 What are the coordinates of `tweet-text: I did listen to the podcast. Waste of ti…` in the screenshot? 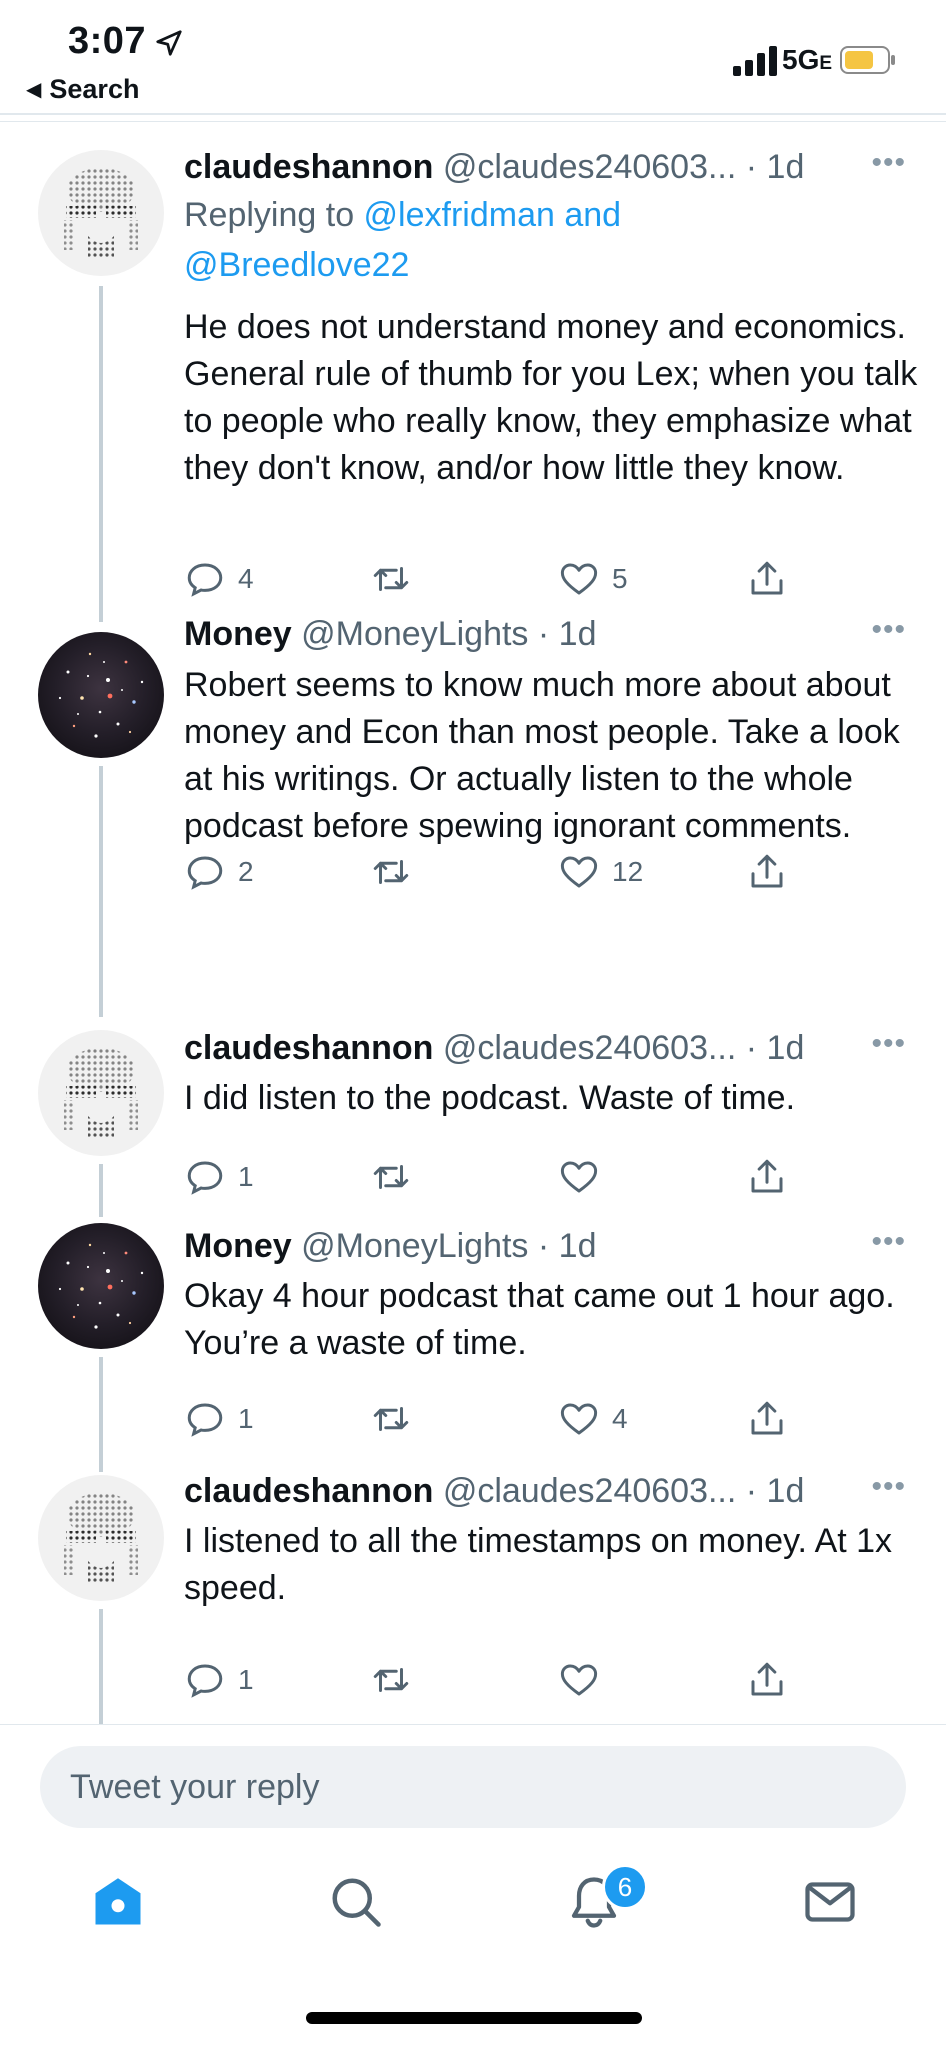 It's located at (490, 1098).